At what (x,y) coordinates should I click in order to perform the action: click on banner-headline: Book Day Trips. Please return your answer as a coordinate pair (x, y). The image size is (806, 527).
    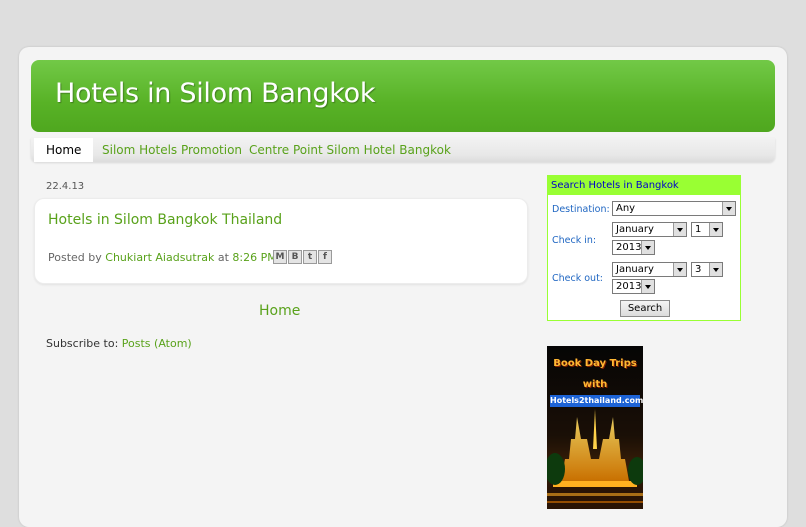
    Looking at the image, I should click on (595, 363).